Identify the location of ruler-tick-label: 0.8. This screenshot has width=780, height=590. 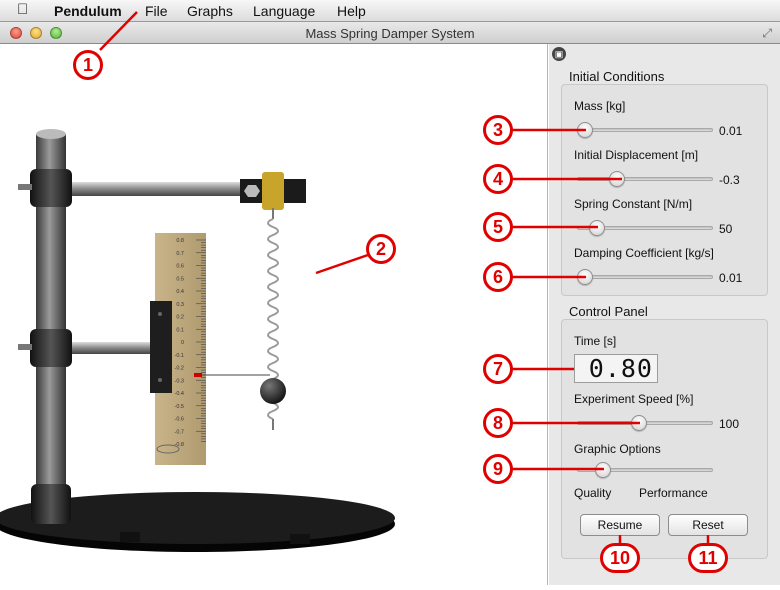
(180, 241).